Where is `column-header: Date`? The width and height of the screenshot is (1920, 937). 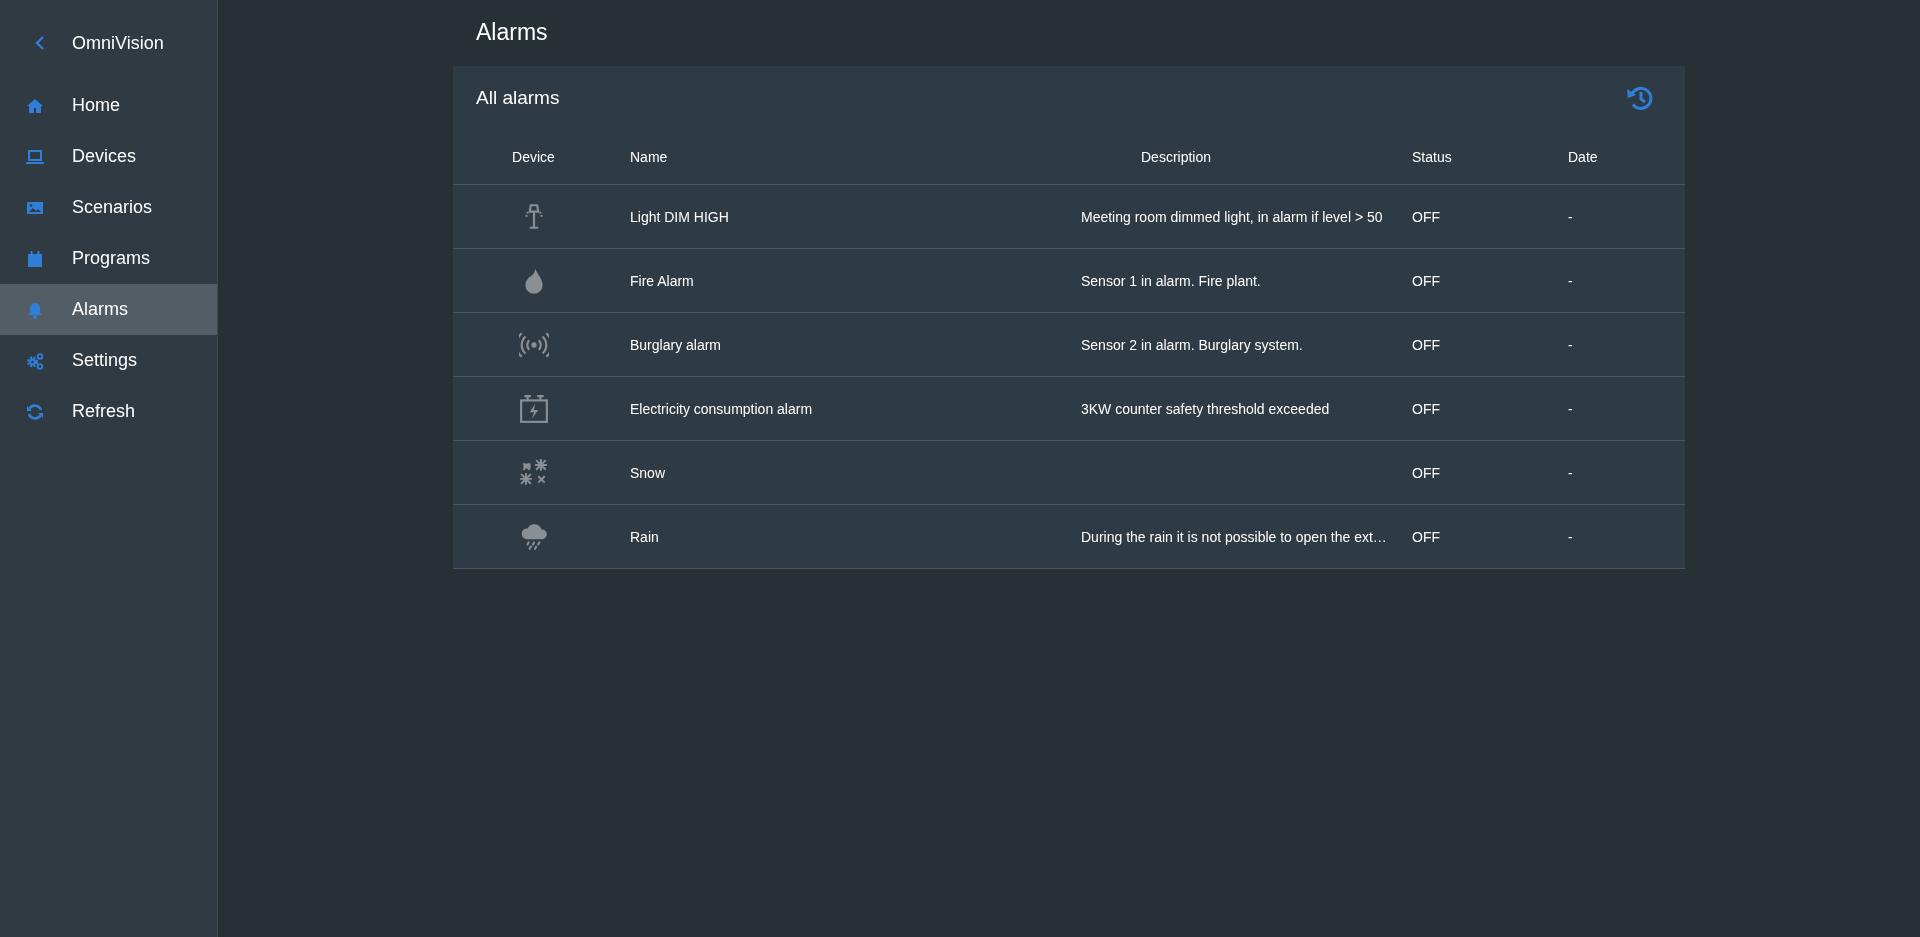 column-header: Date is located at coordinates (1621, 157).